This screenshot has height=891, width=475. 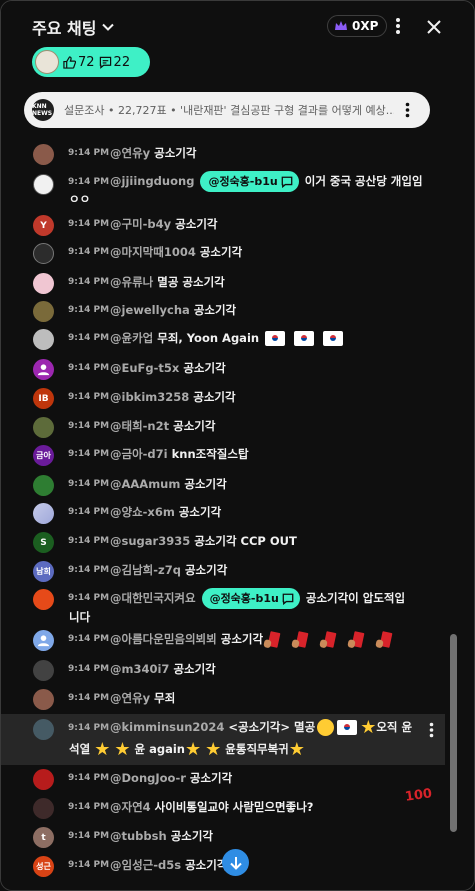 I want to click on message-author: @AAAmum, so click(x=145, y=484).